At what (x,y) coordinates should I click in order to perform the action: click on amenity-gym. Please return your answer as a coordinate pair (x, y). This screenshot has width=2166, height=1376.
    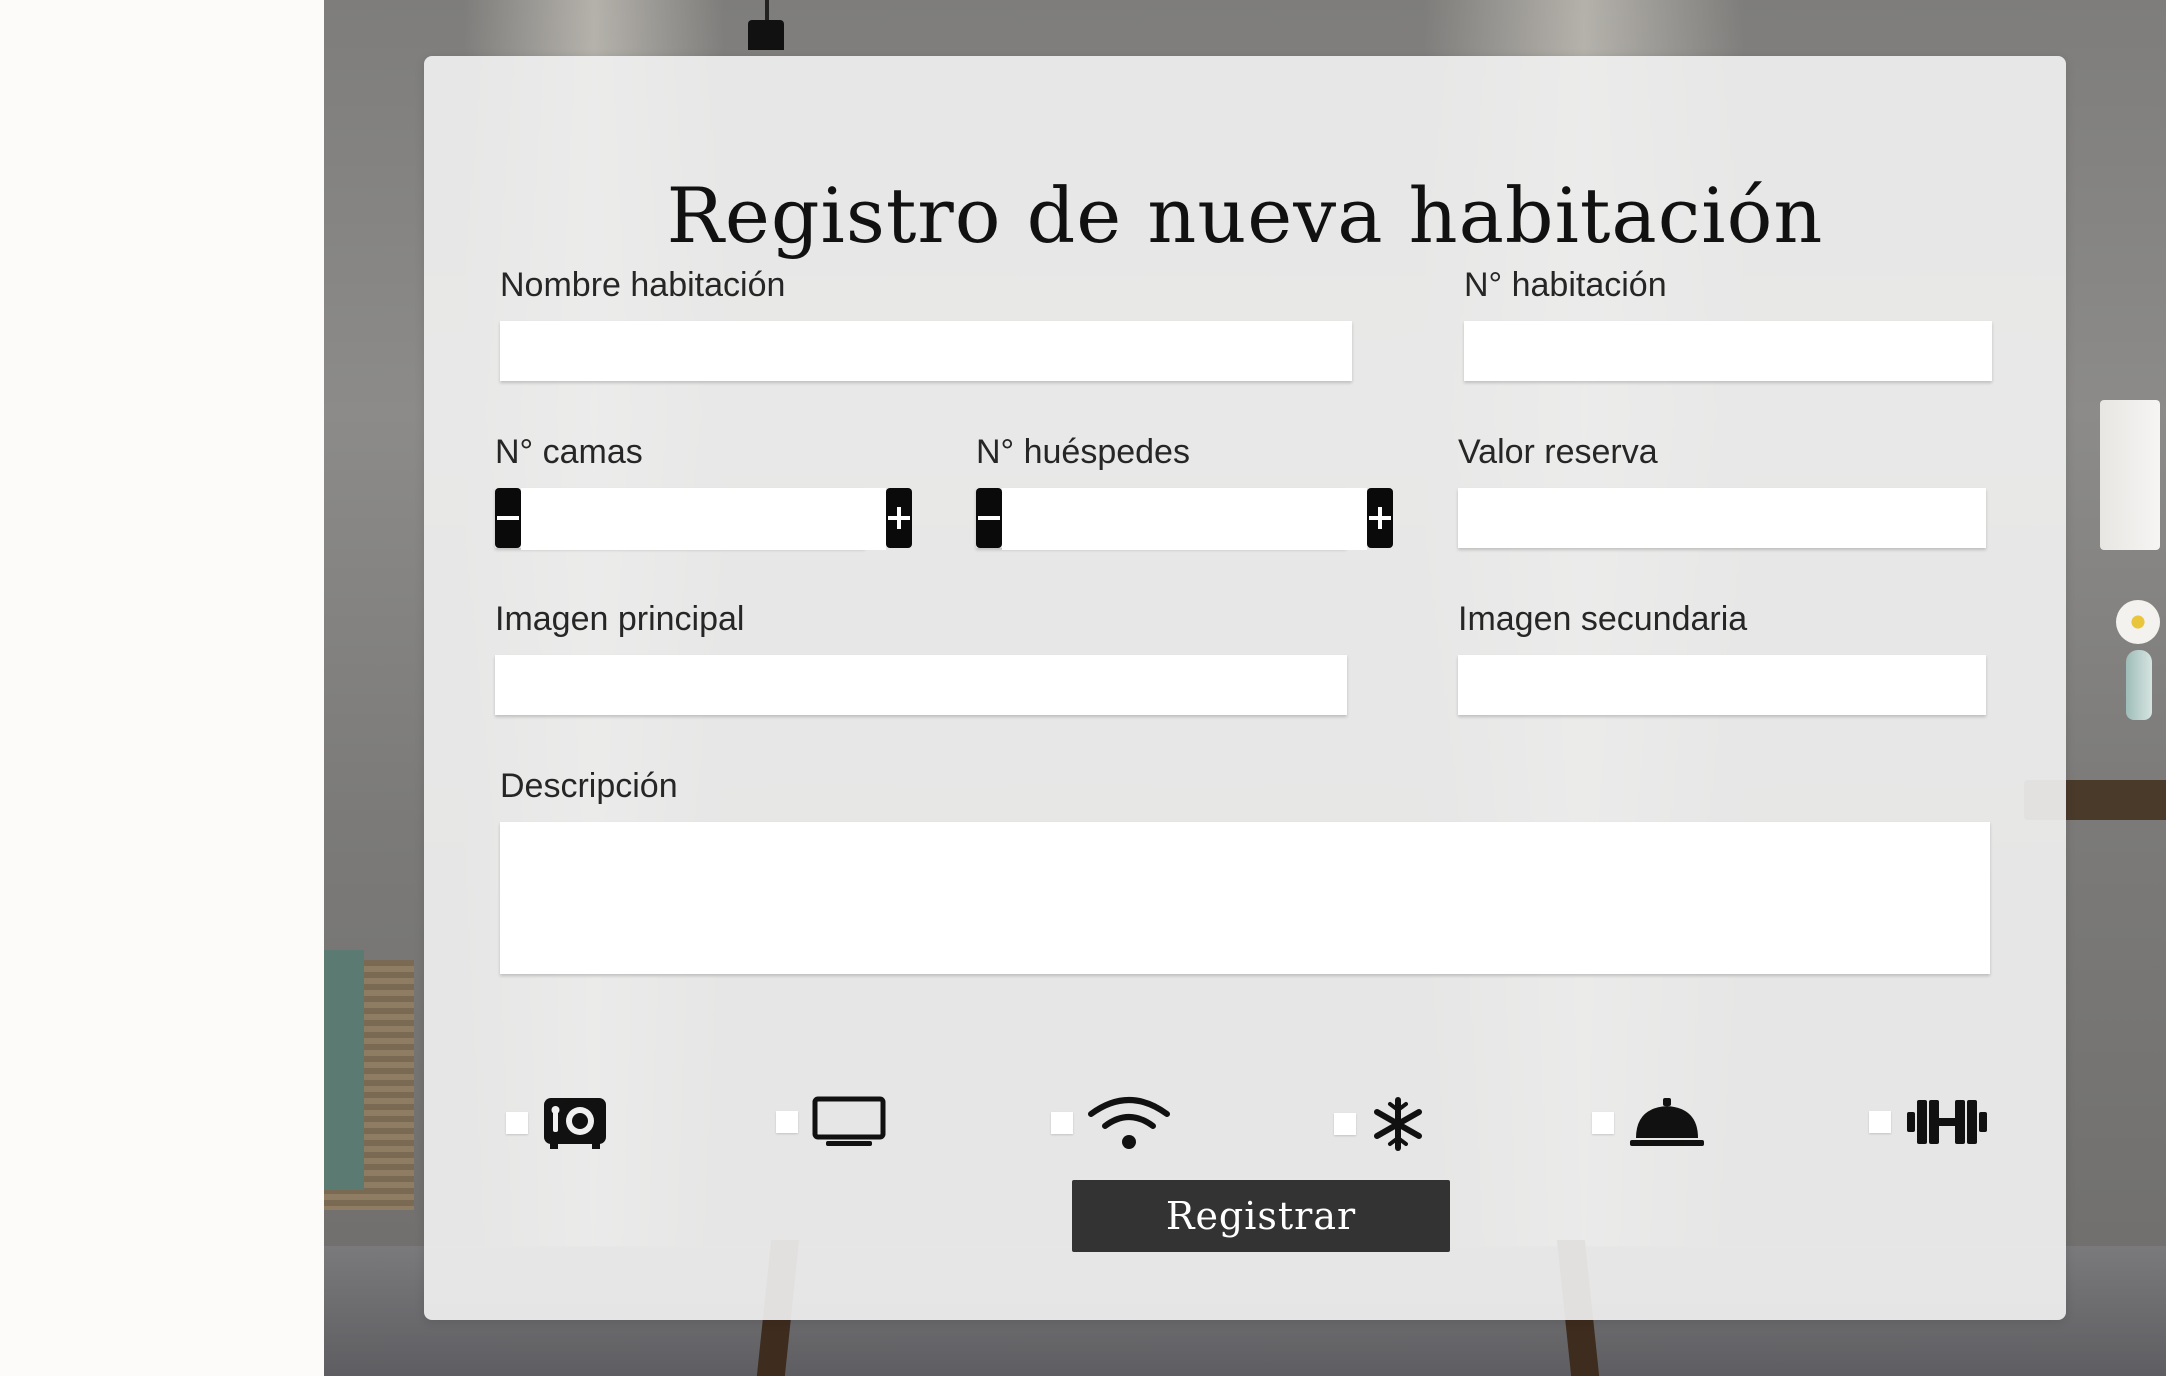
    Looking at the image, I should click on (1929, 1122).